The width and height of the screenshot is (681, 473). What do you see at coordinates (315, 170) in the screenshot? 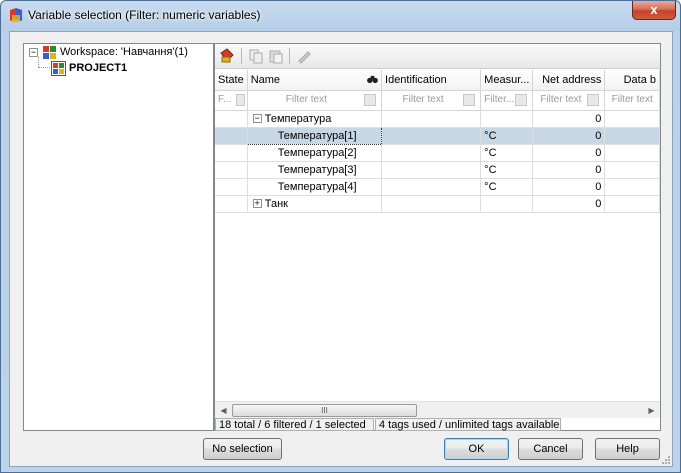
I see `row-name: Температура[3]` at bounding box center [315, 170].